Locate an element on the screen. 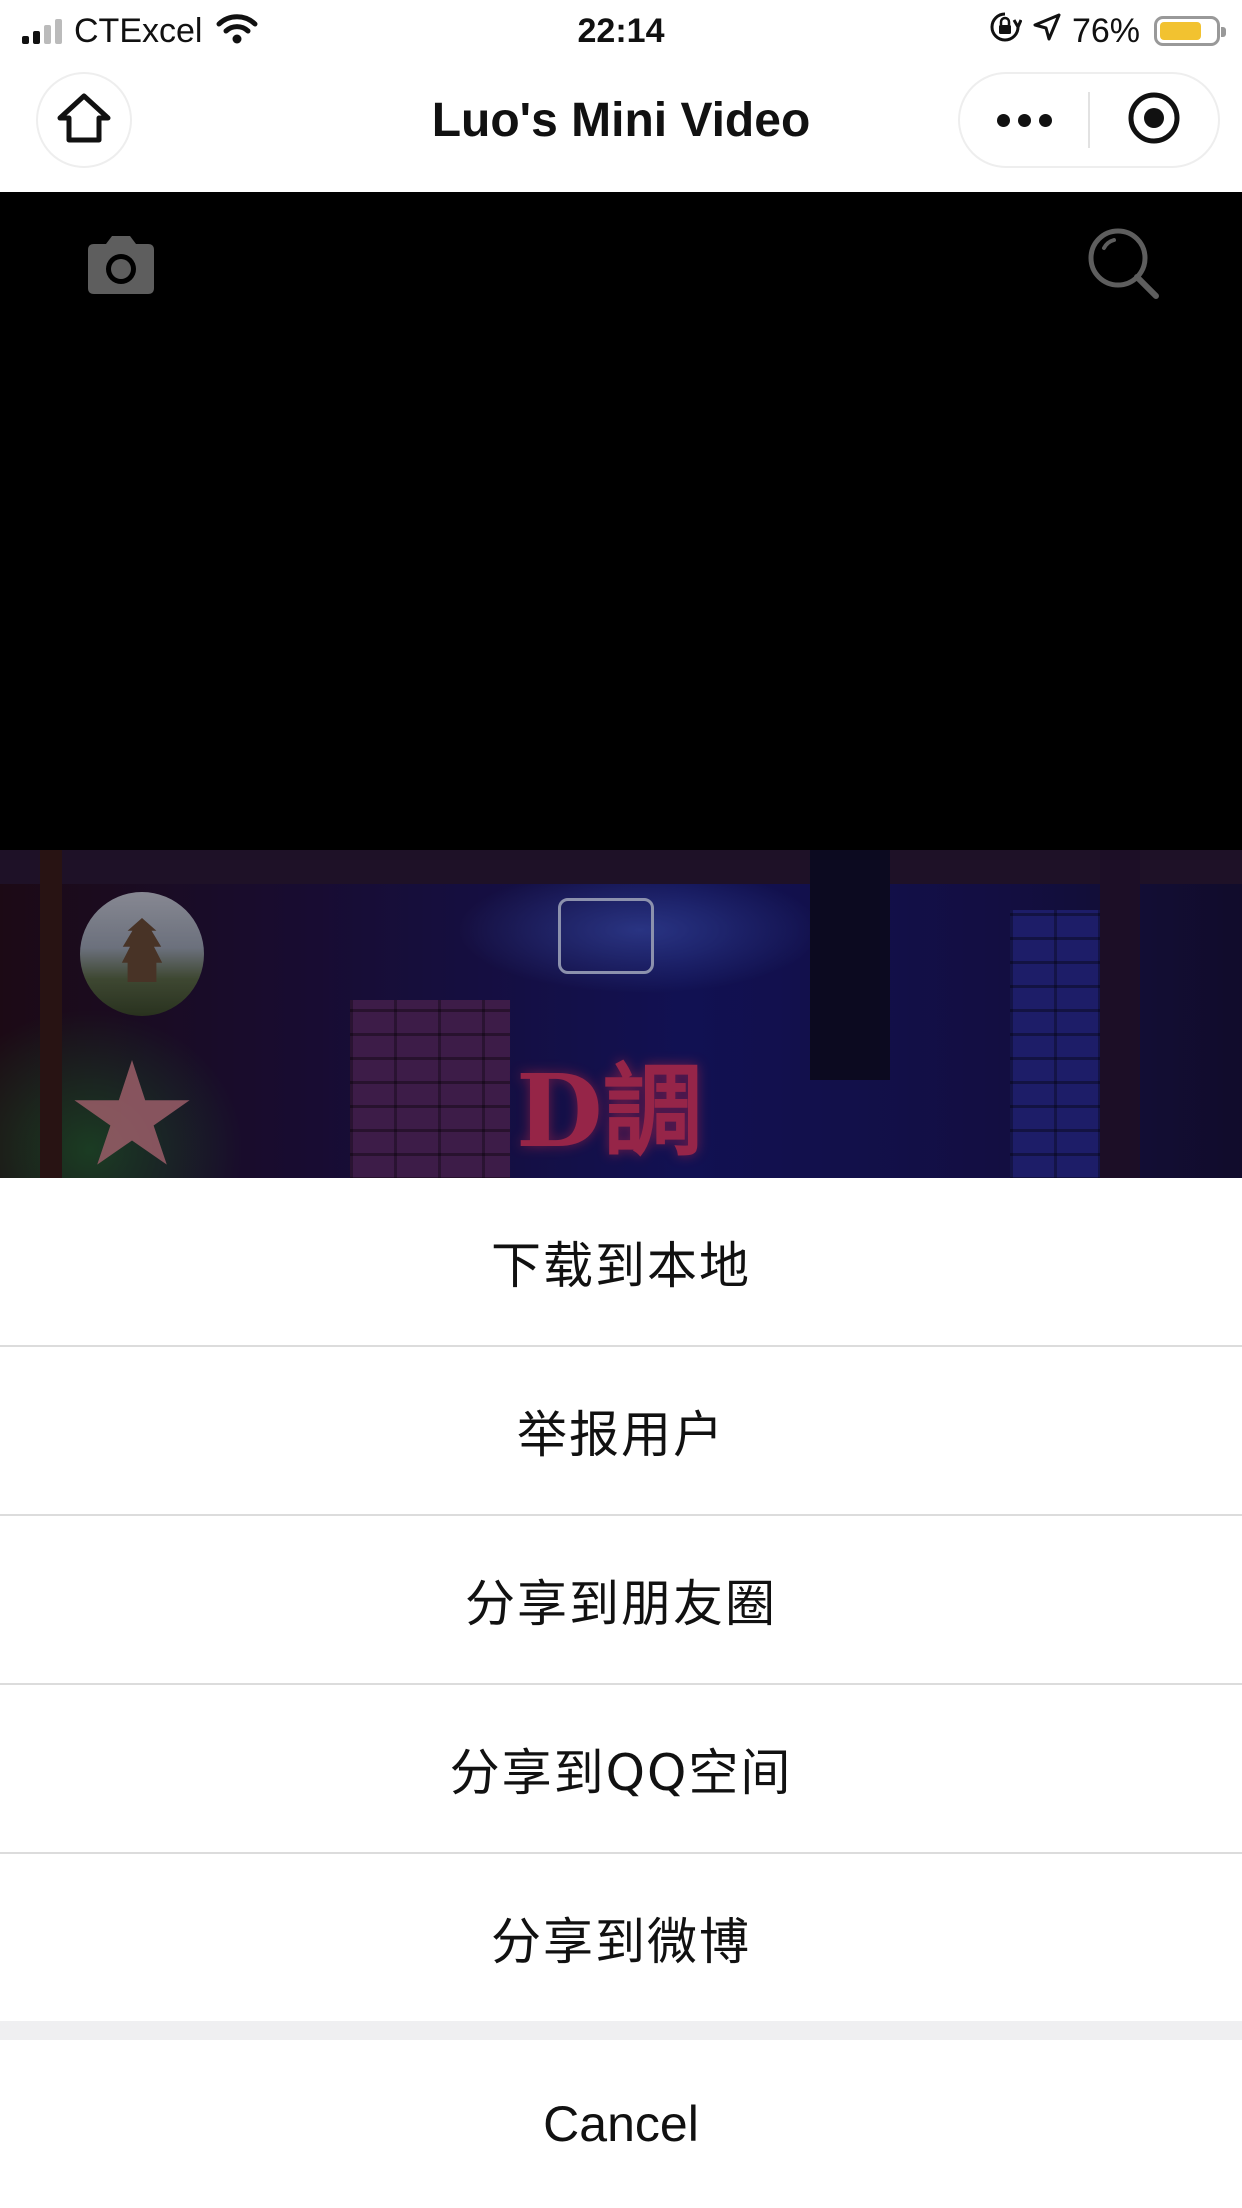 Image resolution: width=1242 pixels, height=2208 pixels. status-bar-right: 76% is located at coordinates (1107, 31).